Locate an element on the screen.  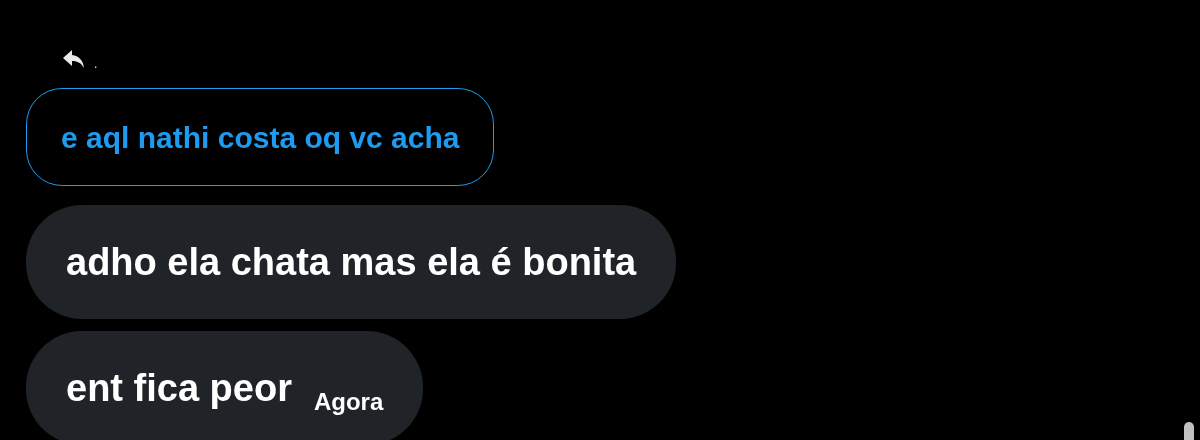
message-time: Agora is located at coordinates (348, 402).